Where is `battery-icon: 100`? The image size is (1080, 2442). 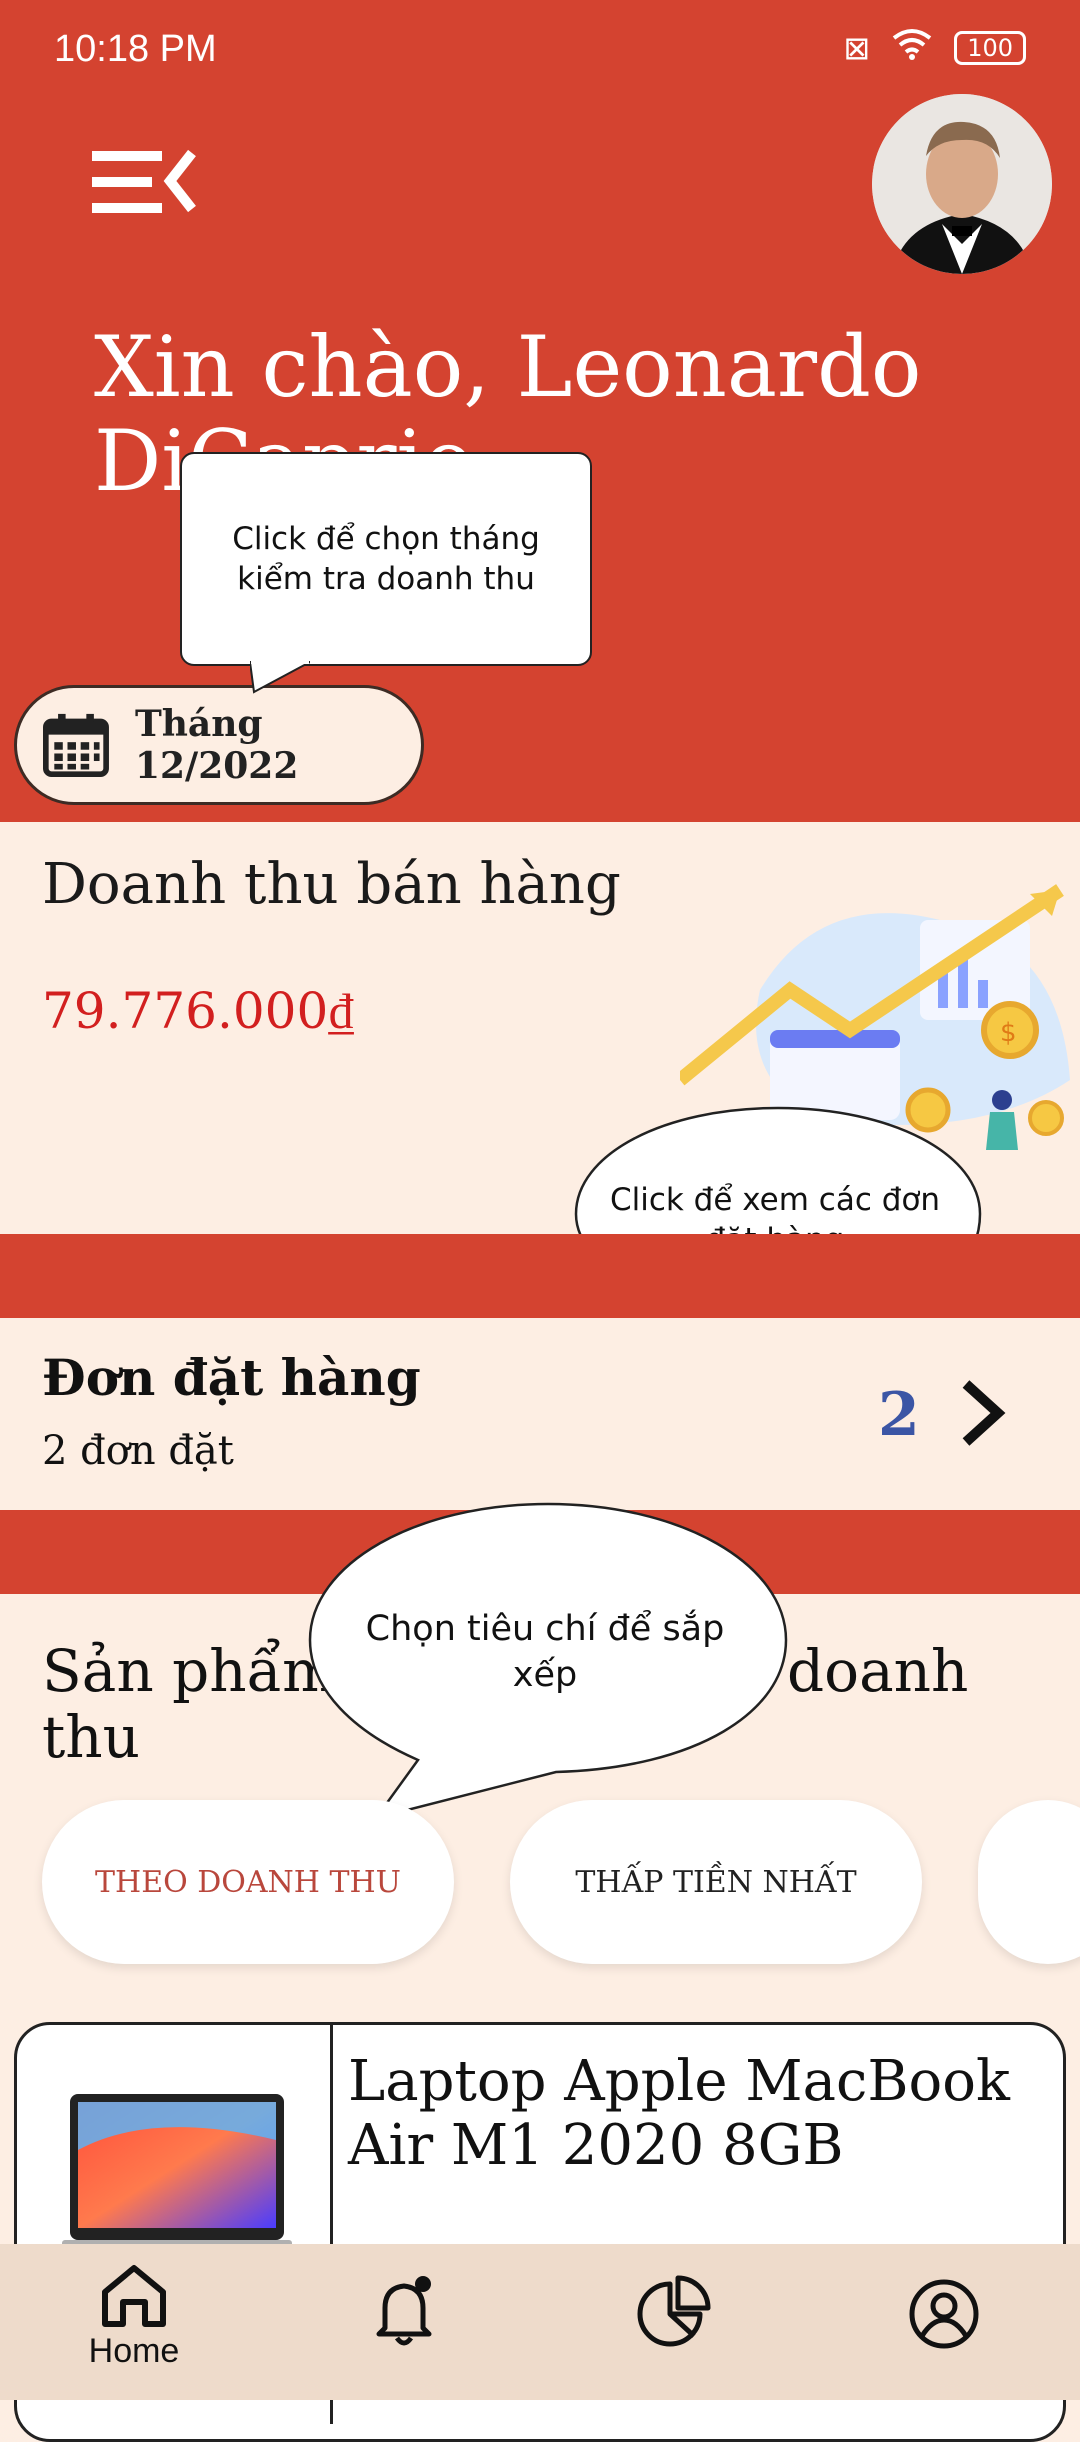
battery-icon: 100 is located at coordinates (990, 48).